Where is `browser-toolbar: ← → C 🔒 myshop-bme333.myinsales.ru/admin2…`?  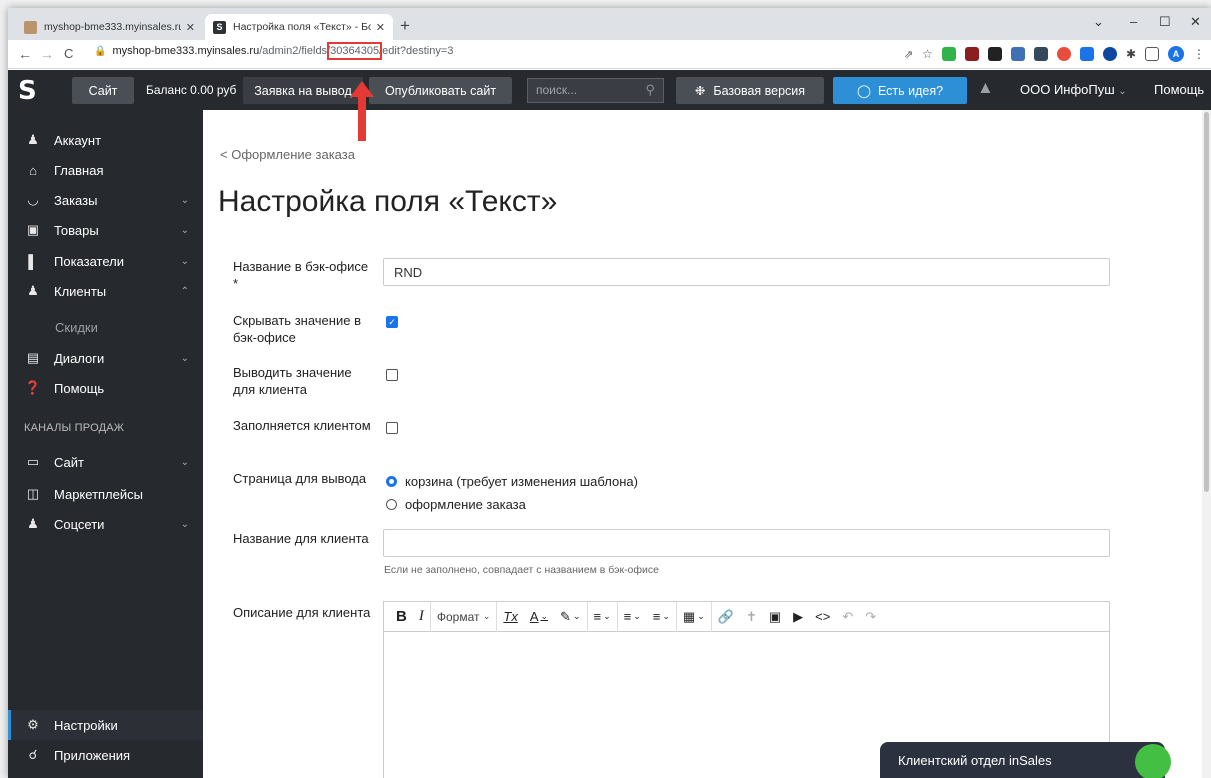 browser-toolbar: ← → C 🔒 myshop-bme333.myinsales.ru/admin2… is located at coordinates (609, 54).